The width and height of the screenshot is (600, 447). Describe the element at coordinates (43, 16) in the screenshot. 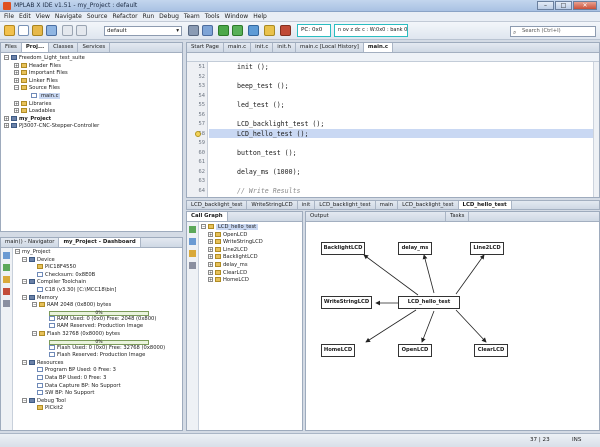

I see `menu-view: View` at that location.